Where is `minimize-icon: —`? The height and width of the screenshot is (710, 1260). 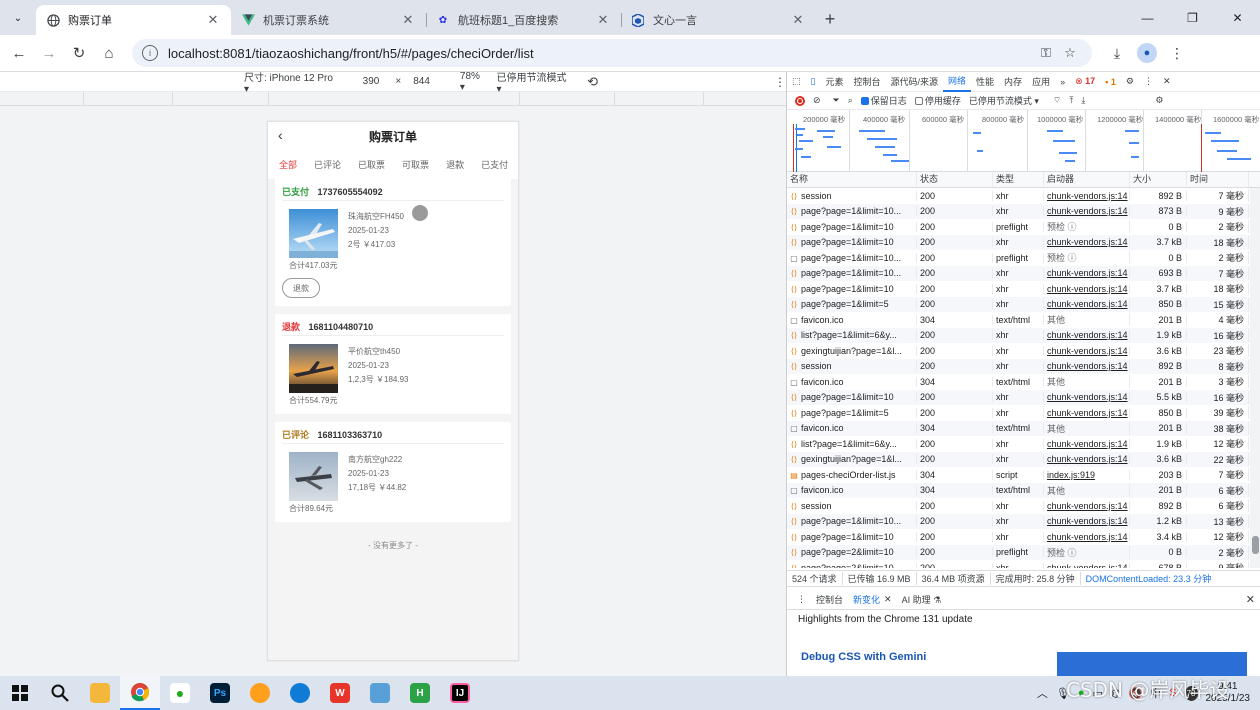
minimize-icon: — is located at coordinates (1147, 17).